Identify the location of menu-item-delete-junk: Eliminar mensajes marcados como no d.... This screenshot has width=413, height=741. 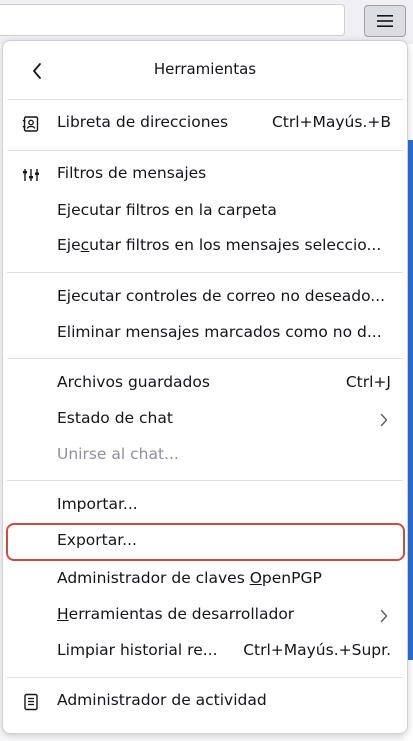
(206, 334).